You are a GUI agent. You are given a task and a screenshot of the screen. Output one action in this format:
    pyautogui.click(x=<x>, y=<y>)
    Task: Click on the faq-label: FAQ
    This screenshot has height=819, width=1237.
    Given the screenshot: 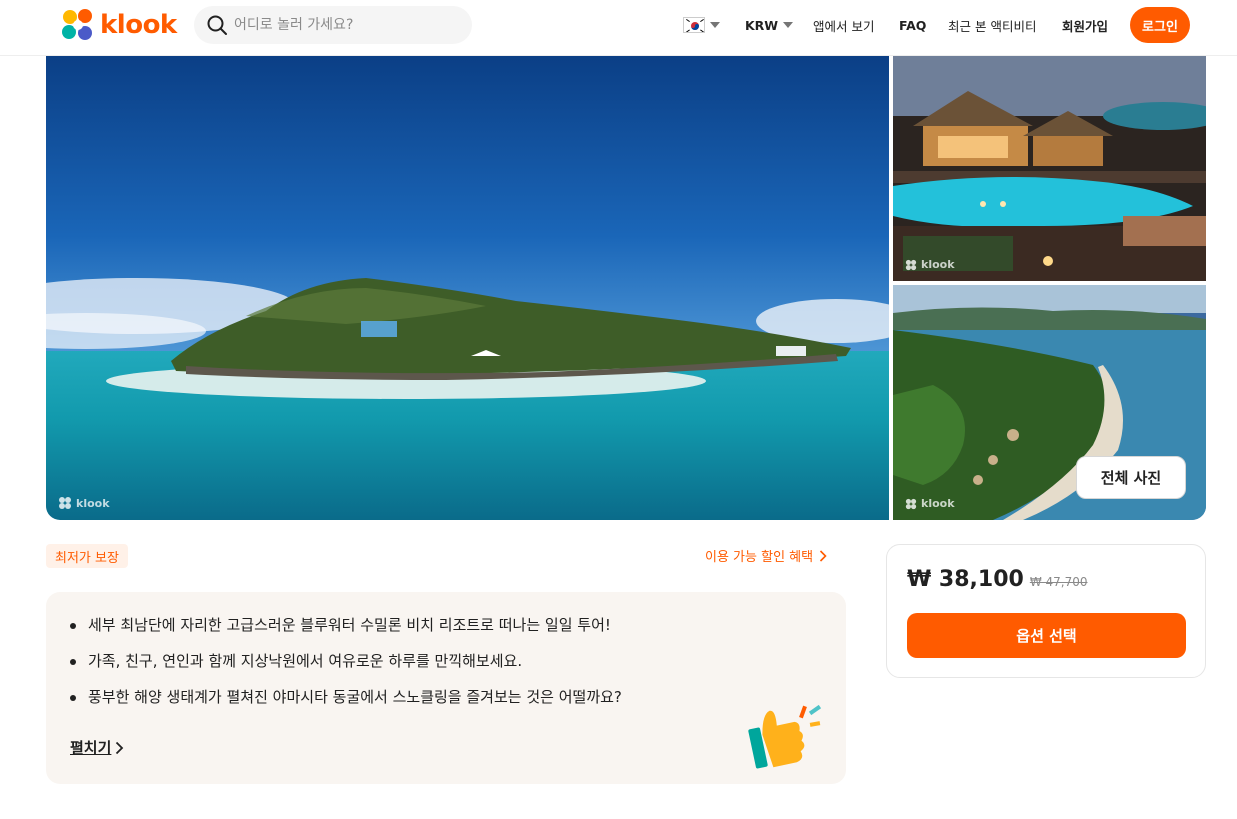 What is the action you would take?
    pyautogui.click(x=913, y=25)
    